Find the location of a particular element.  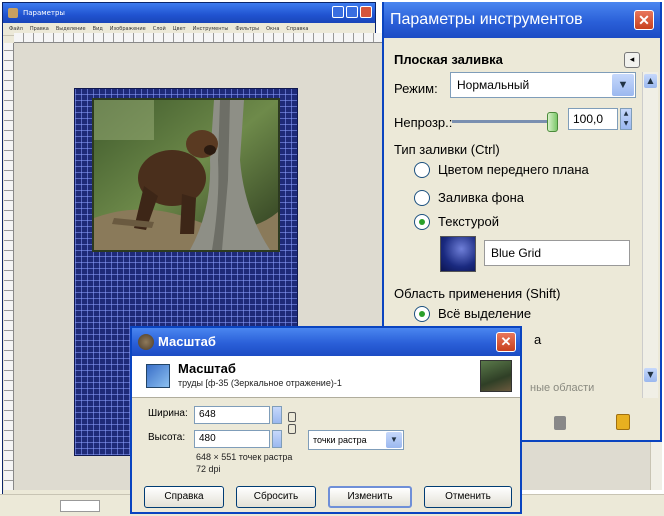

chain-link-bottom-icon is located at coordinates (292, 429).